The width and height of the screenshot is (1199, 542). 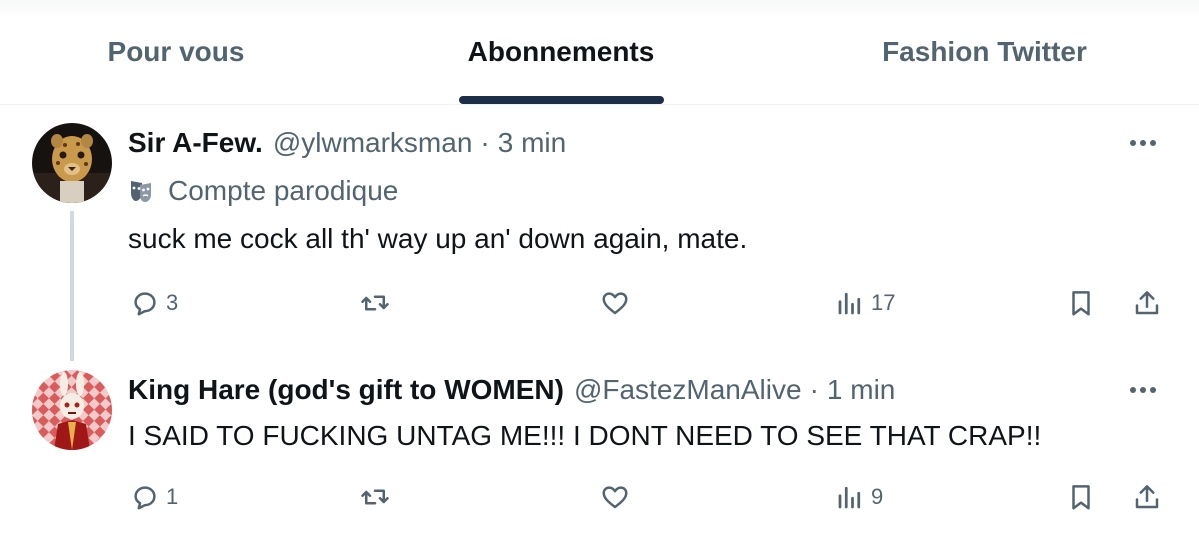 What do you see at coordinates (532, 143) in the screenshot?
I see `timestamp: 3 min` at bounding box center [532, 143].